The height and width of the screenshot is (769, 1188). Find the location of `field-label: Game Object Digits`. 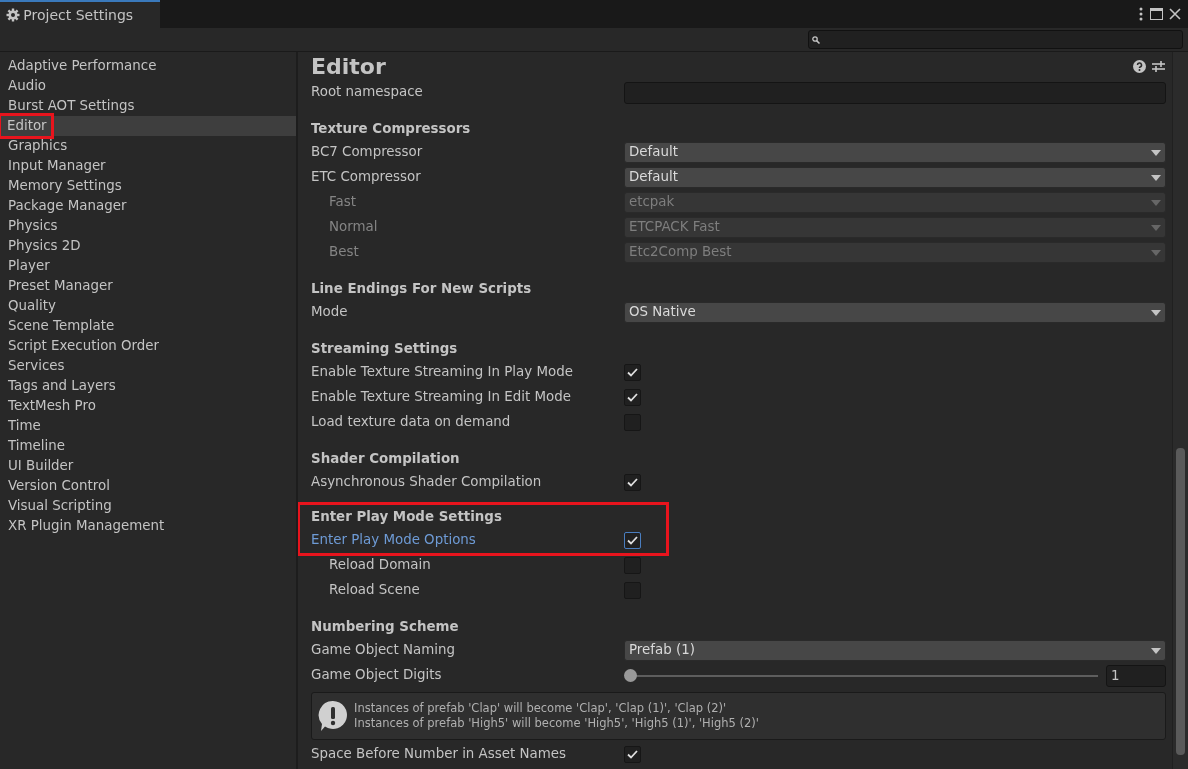

field-label: Game Object Digits is located at coordinates (377, 675).